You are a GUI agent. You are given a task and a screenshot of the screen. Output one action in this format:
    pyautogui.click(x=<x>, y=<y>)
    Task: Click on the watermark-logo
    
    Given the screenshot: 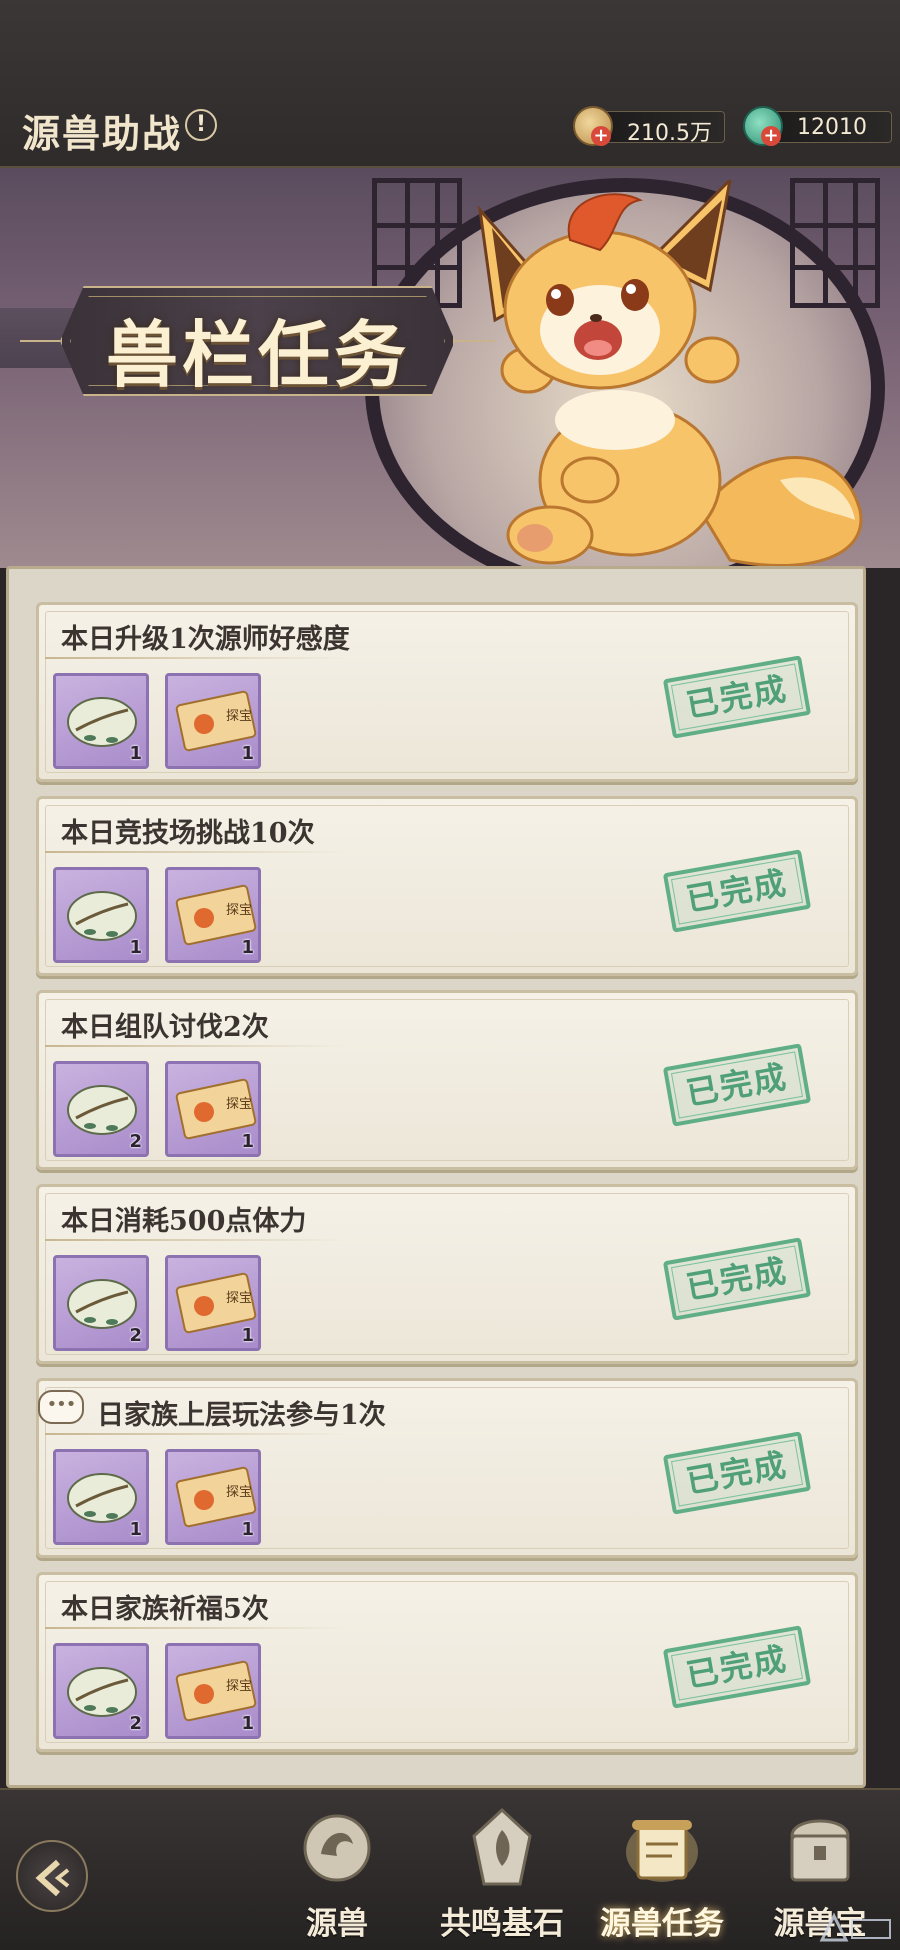 What is the action you would take?
    pyautogui.click(x=855, y=1927)
    